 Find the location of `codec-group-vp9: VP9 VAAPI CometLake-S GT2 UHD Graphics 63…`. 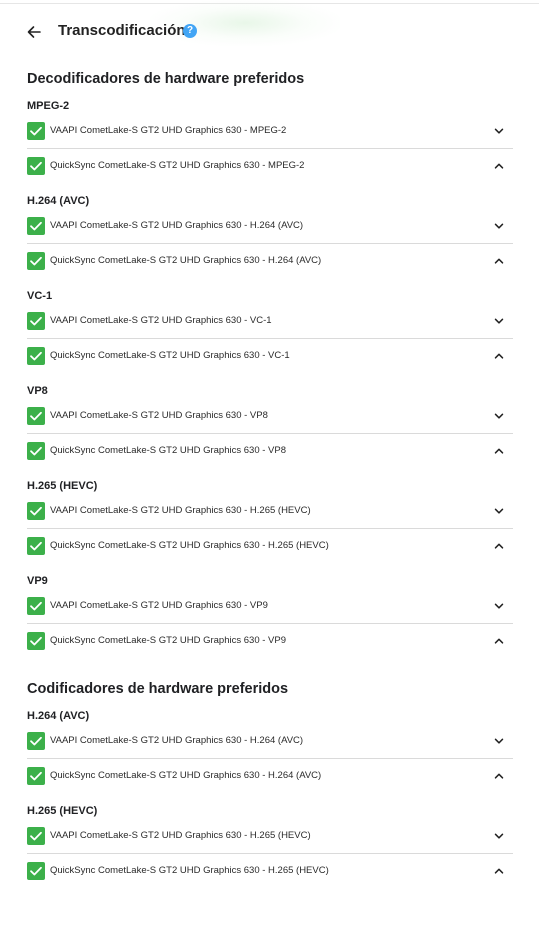

codec-group-vp9: VP9 VAAPI CometLake-S GT2 UHD Graphics 63… is located at coordinates (270, 615).